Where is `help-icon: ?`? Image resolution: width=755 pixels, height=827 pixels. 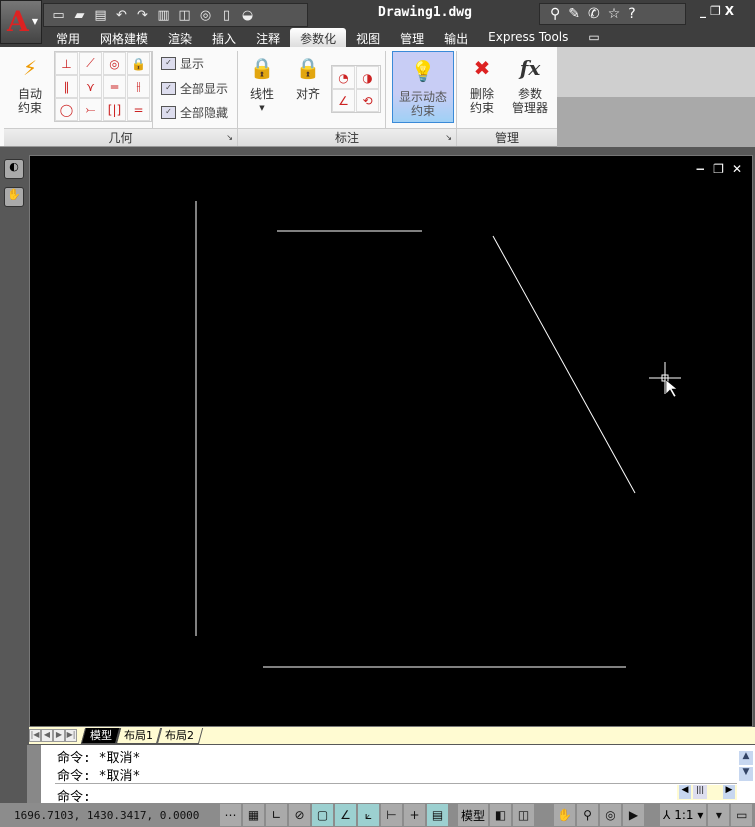 help-icon: ? is located at coordinates (631, 14).